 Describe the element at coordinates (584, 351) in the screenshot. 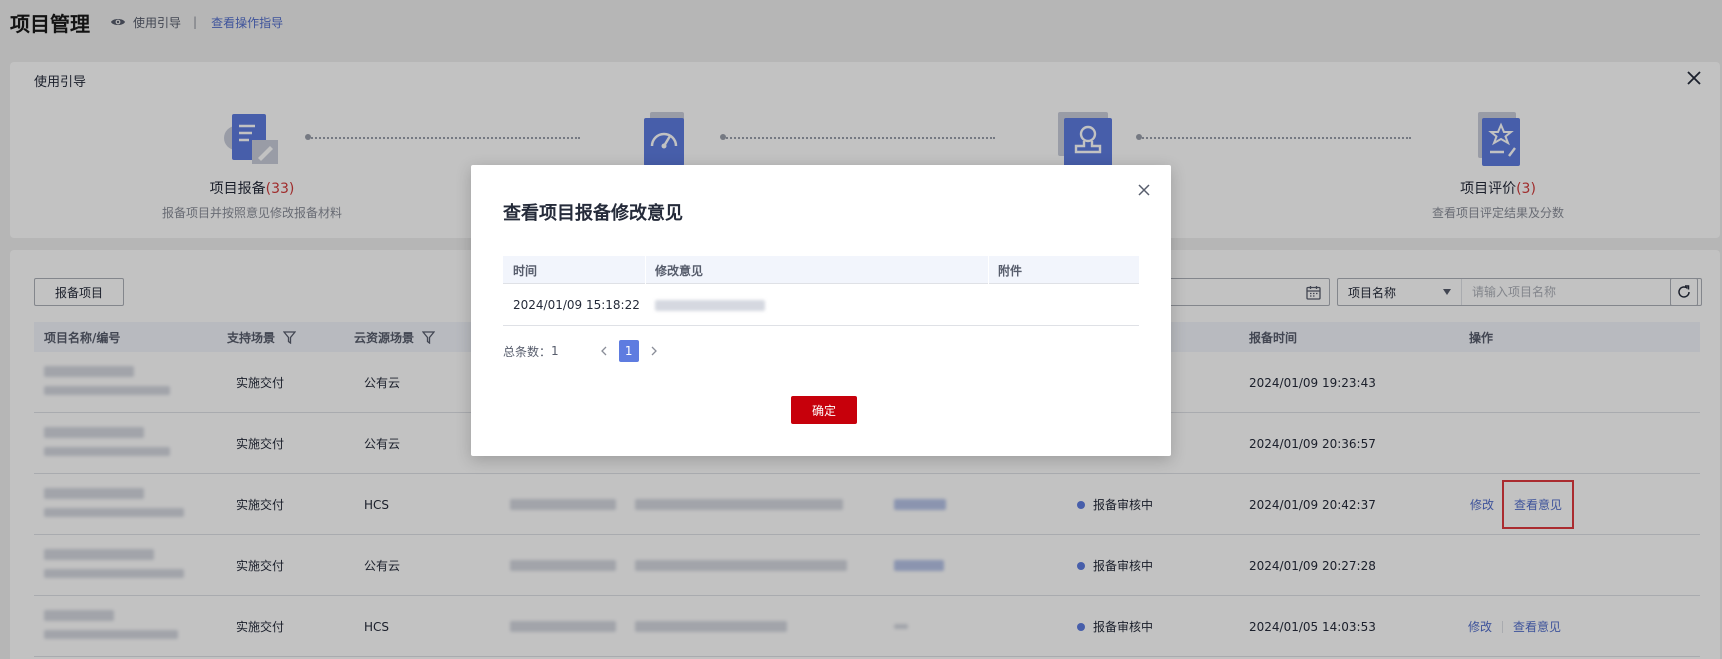

I see `pagination: 总条数： 1 1` at that location.